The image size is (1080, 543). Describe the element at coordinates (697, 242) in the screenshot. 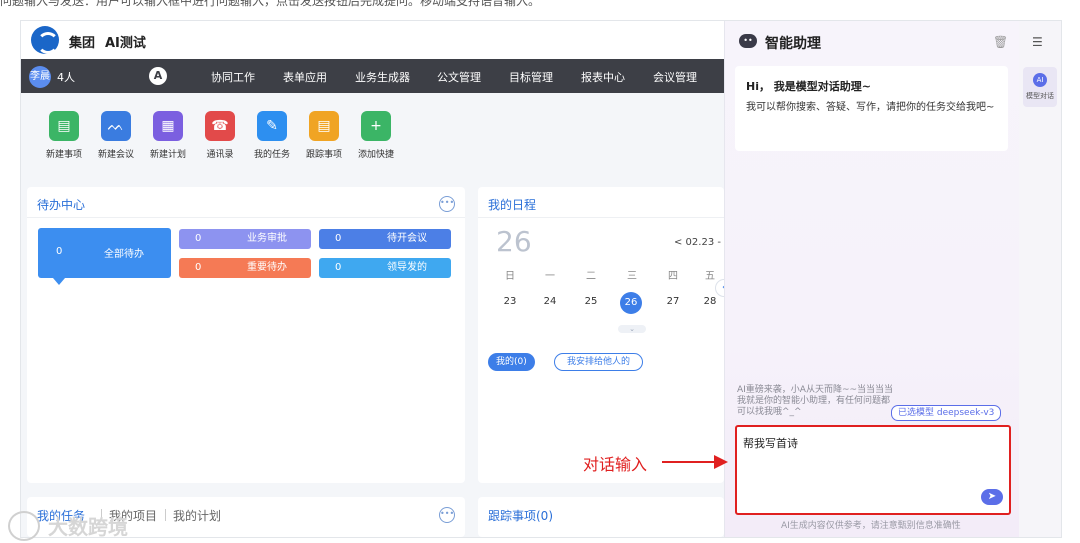

I see `date-range: < 02.23 -` at that location.